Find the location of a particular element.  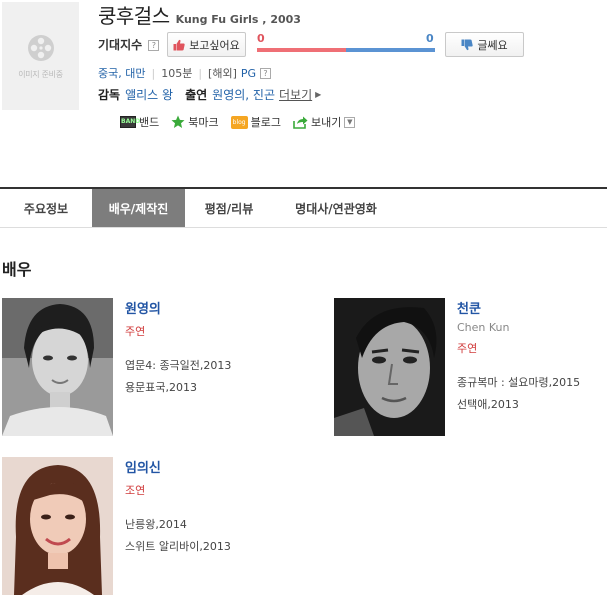

actor-filmography: 엽문4: 종극일전,2013 용문표국,2013 is located at coordinates (178, 377).